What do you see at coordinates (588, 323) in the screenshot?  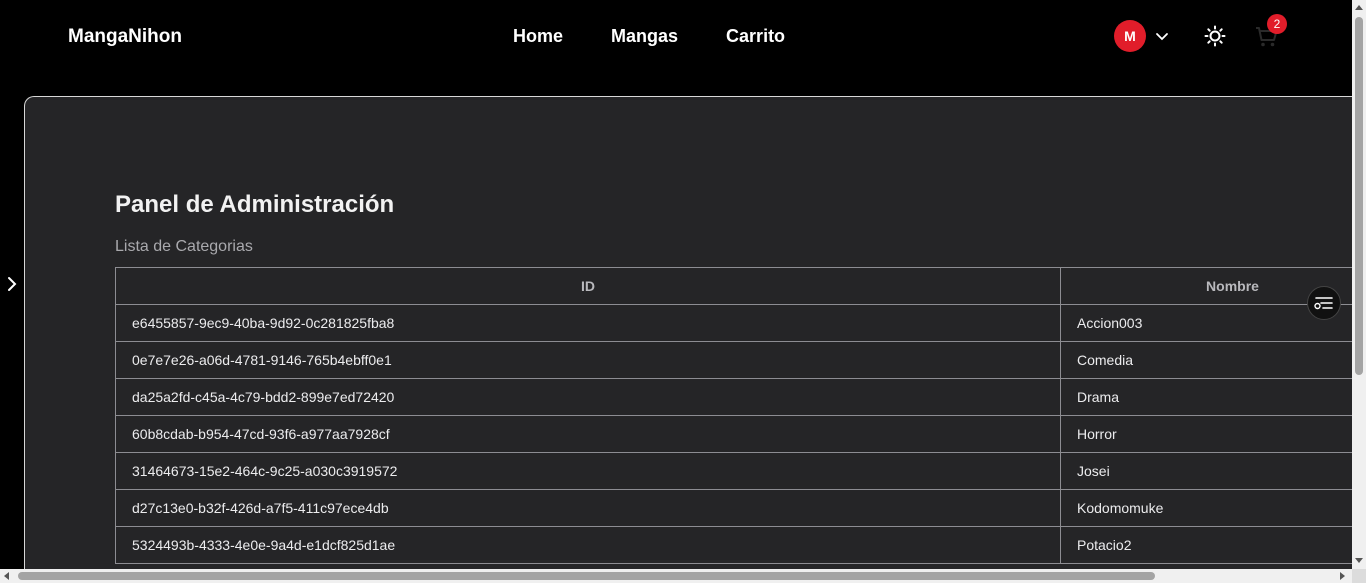 I see `cell-id: e6455857-9ec9-40ba-9d92-0c281825fba8` at bounding box center [588, 323].